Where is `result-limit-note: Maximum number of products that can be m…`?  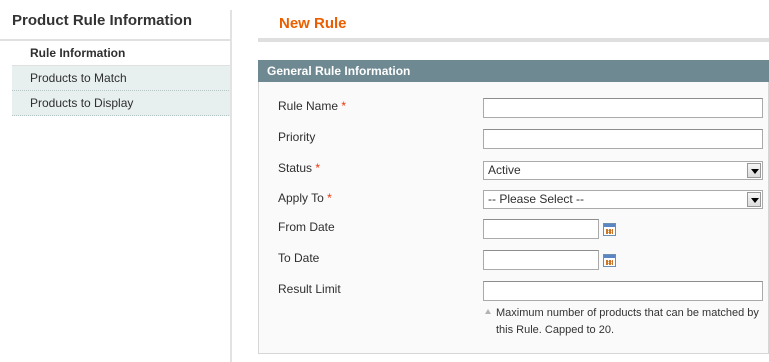
result-limit-note: Maximum number of products that can be m… is located at coordinates (627, 321).